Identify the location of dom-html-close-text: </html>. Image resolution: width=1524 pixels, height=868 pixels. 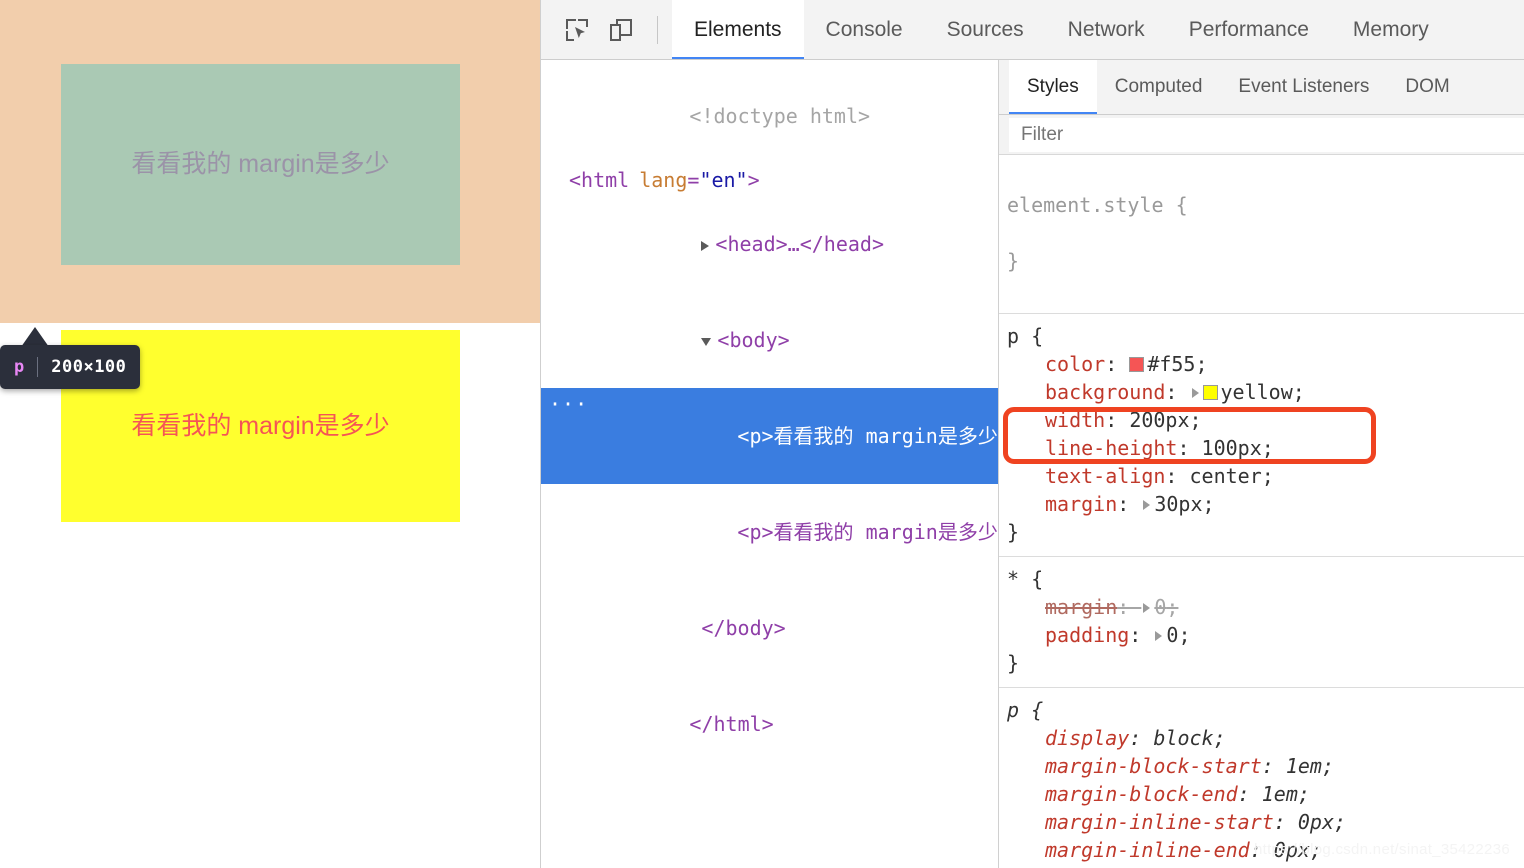
(731, 724).